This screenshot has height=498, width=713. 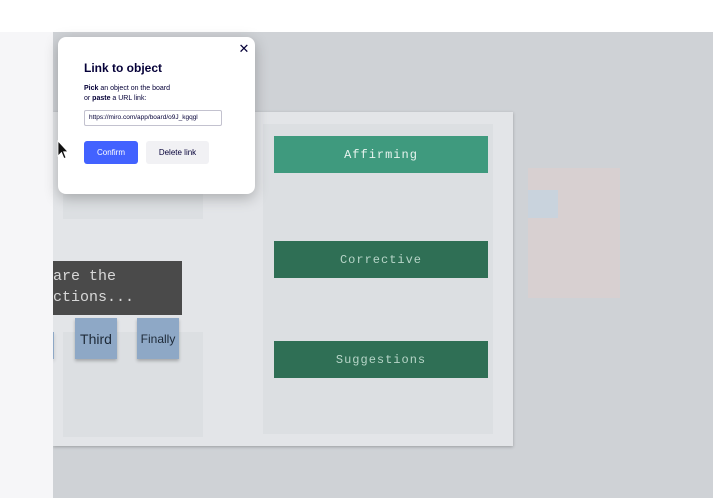 I want to click on instruction-pick: Pick, so click(x=91, y=88).